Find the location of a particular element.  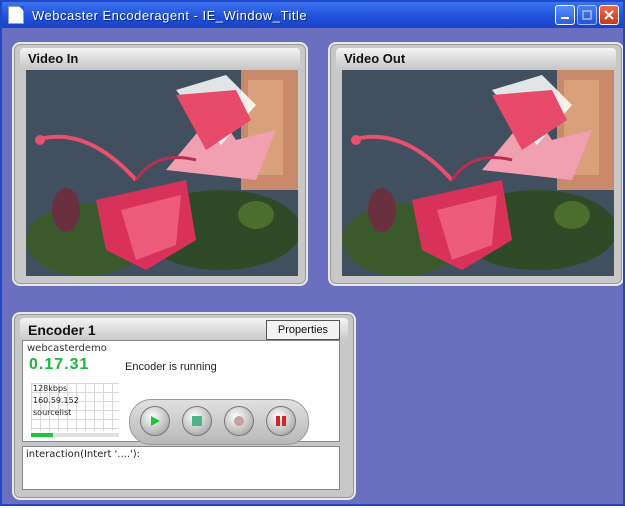

play-icon is located at coordinates (155, 421).